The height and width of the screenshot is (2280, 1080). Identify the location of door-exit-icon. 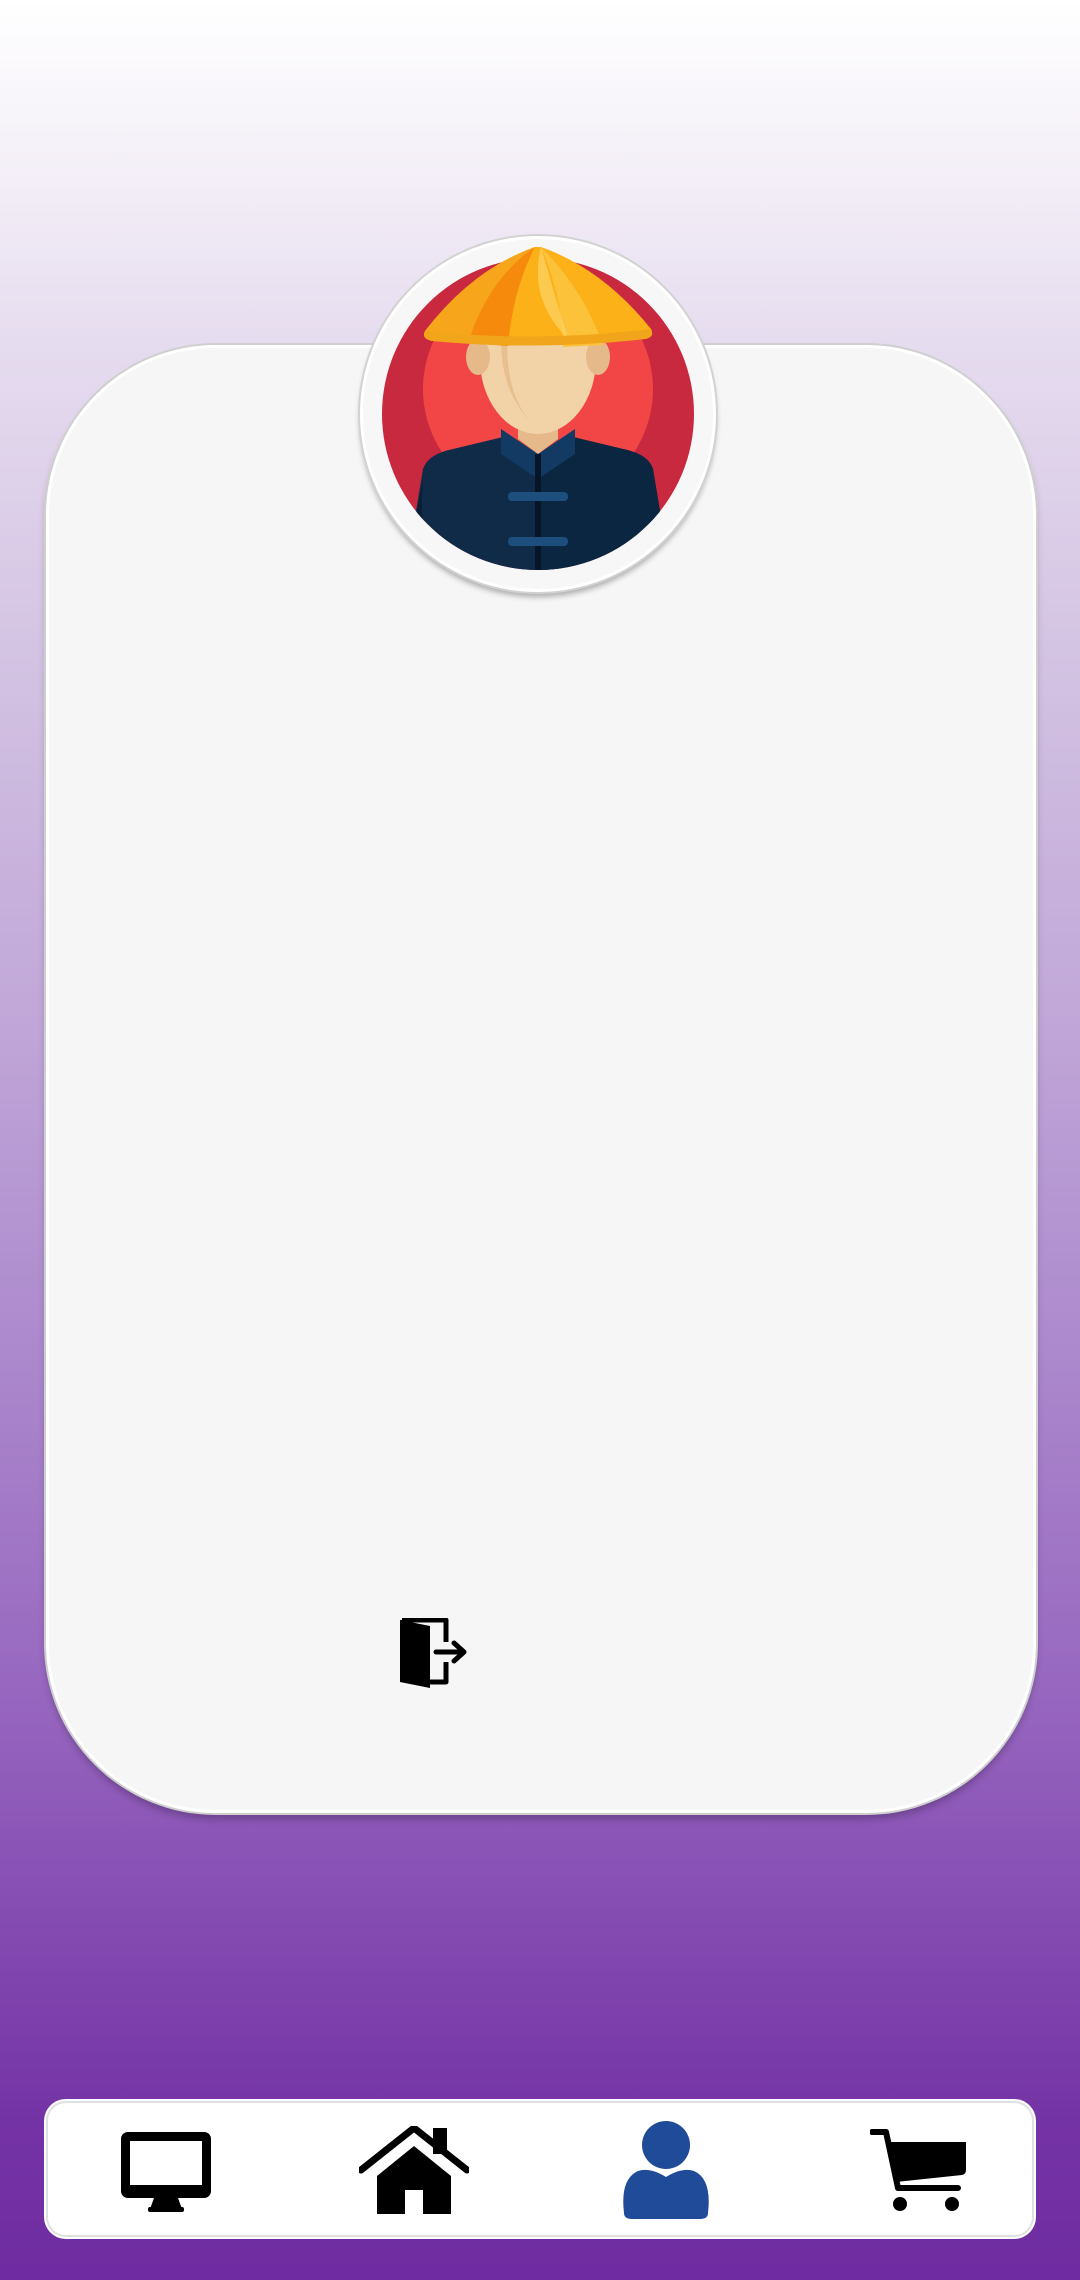
(433, 1652).